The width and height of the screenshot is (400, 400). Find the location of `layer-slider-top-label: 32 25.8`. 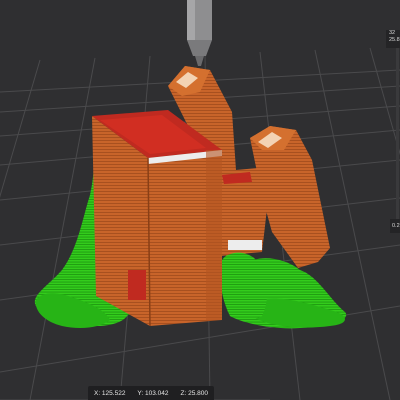

layer-slider-top-label: 32 25.8 is located at coordinates (393, 39).